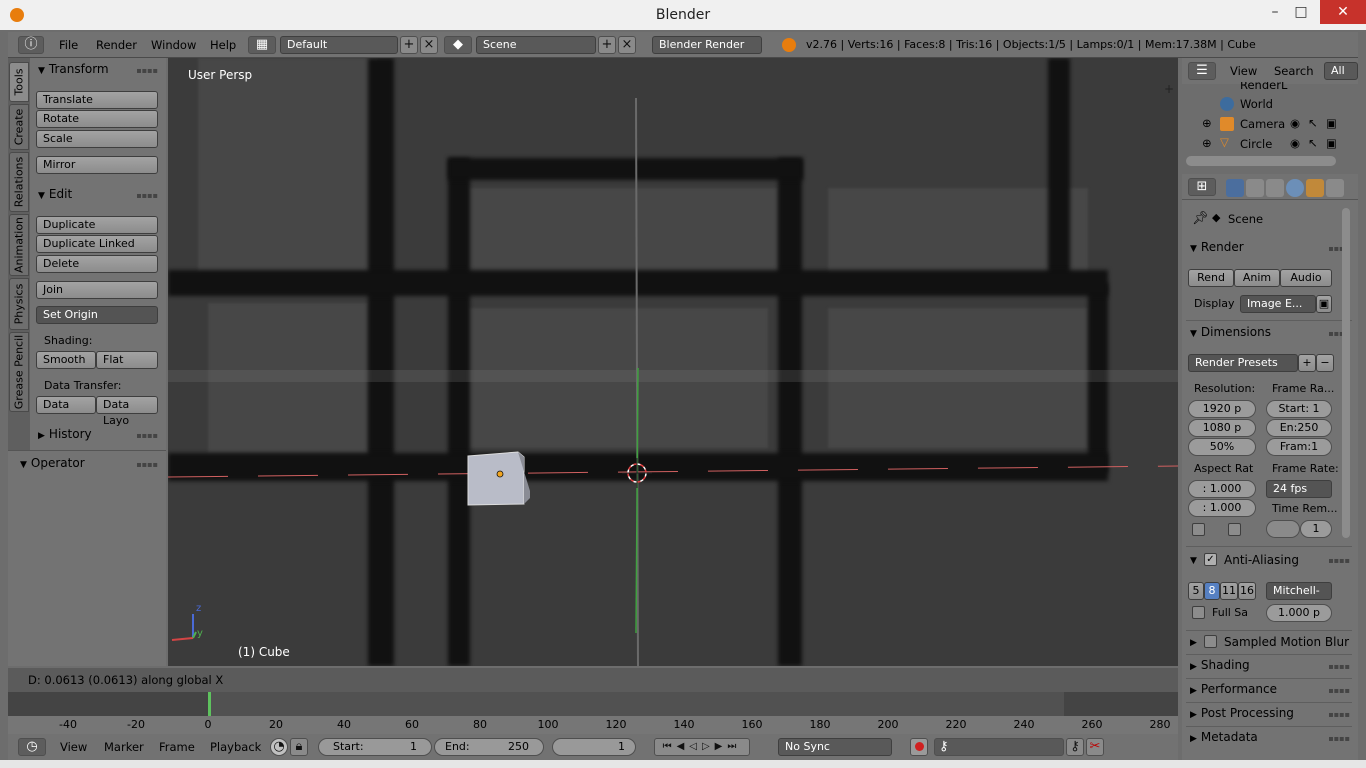  I want to click on anti-aliasing-panel-header: ▼, so click(1195, 559).